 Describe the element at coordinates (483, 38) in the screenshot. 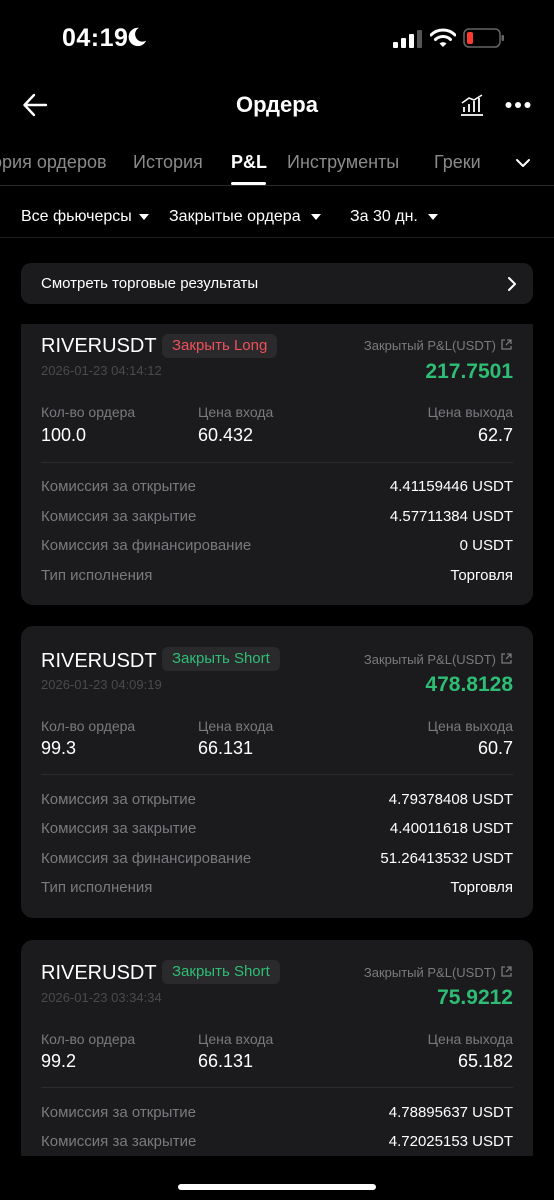

I see `battery-low-icon` at that location.